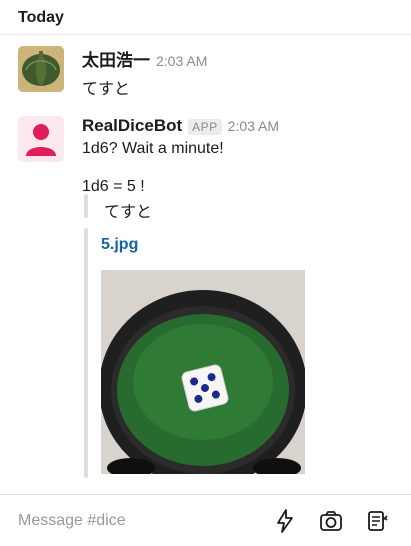 The height and width of the screenshot is (546, 411). Describe the element at coordinates (205, 34) in the screenshot. I see `divider` at that location.